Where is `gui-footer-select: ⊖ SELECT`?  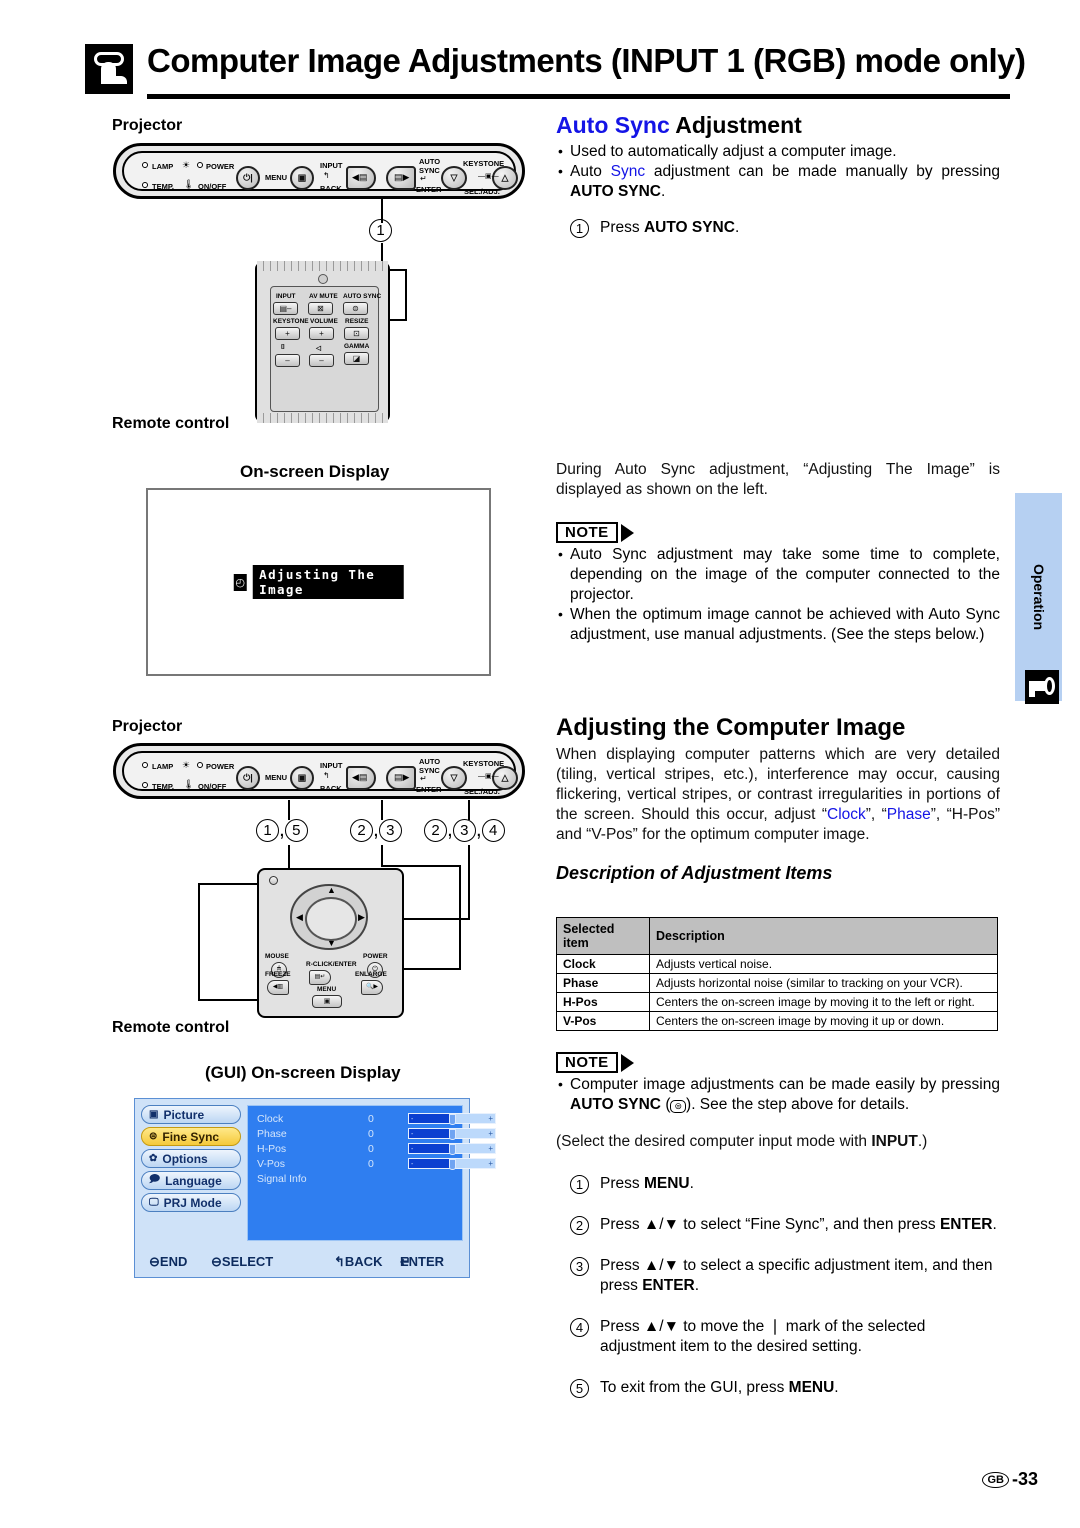
gui-footer-select: ⊖ SELECT is located at coordinates (242, 1262).